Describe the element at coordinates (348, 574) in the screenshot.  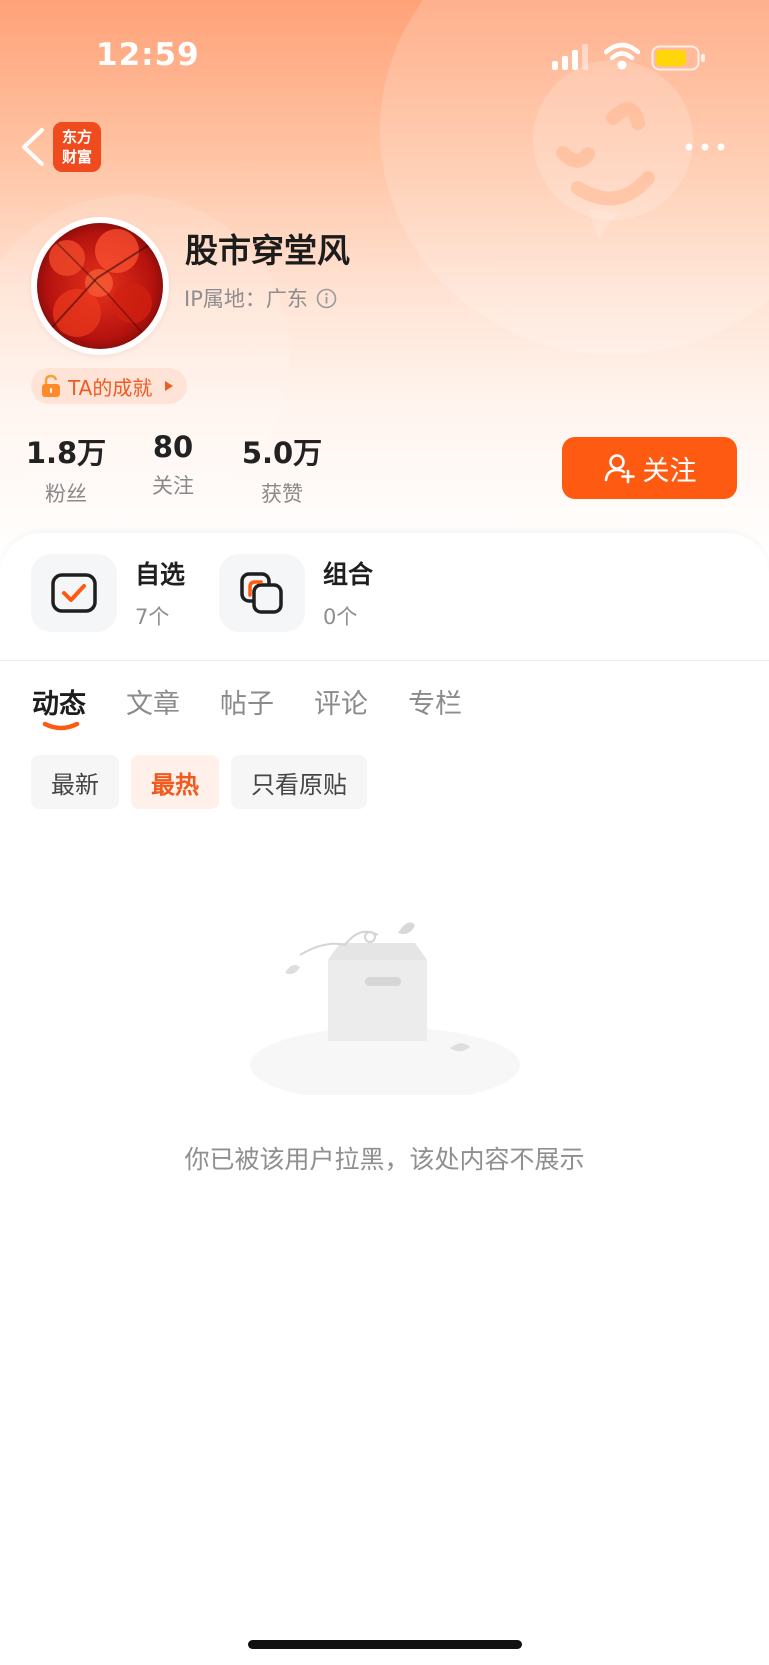
I see `portfolio-title: 组合` at that location.